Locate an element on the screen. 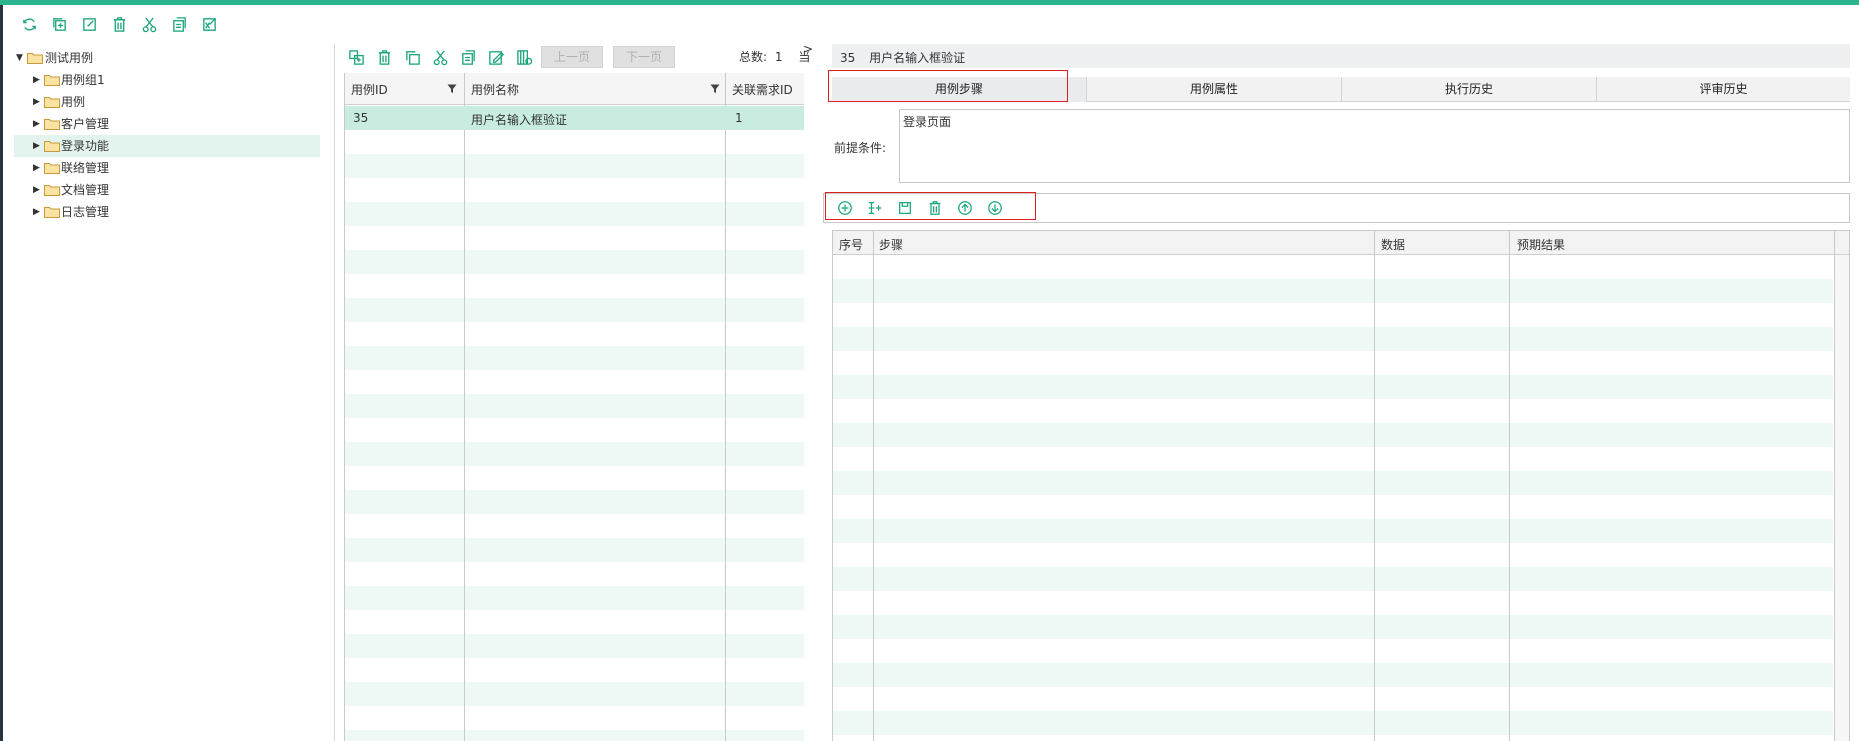 This screenshot has height=741, width=1859. col-header-req-id: 关联需求ID is located at coordinates (762, 89).